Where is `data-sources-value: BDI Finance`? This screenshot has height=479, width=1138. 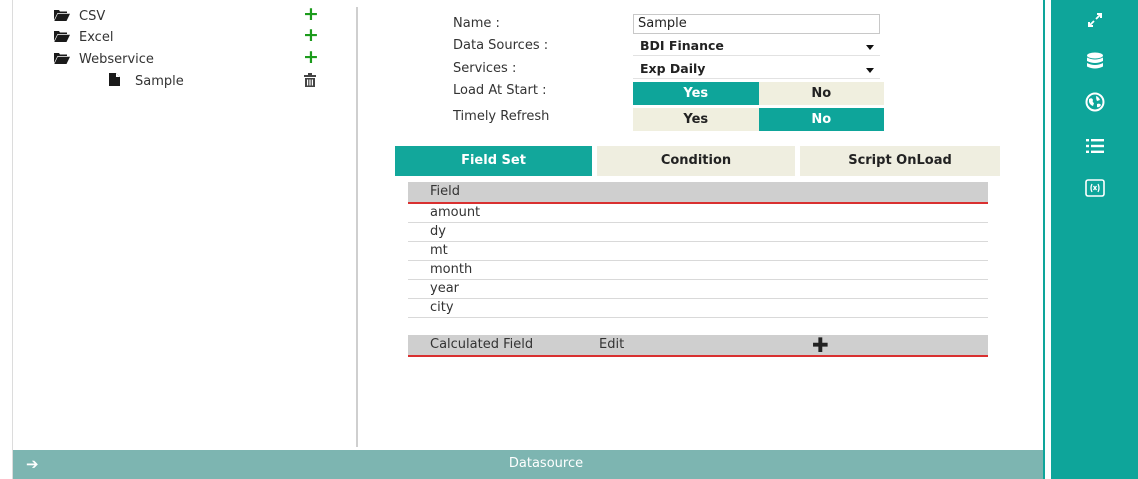
data-sources-value: BDI Finance is located at coordinates (682, 45).